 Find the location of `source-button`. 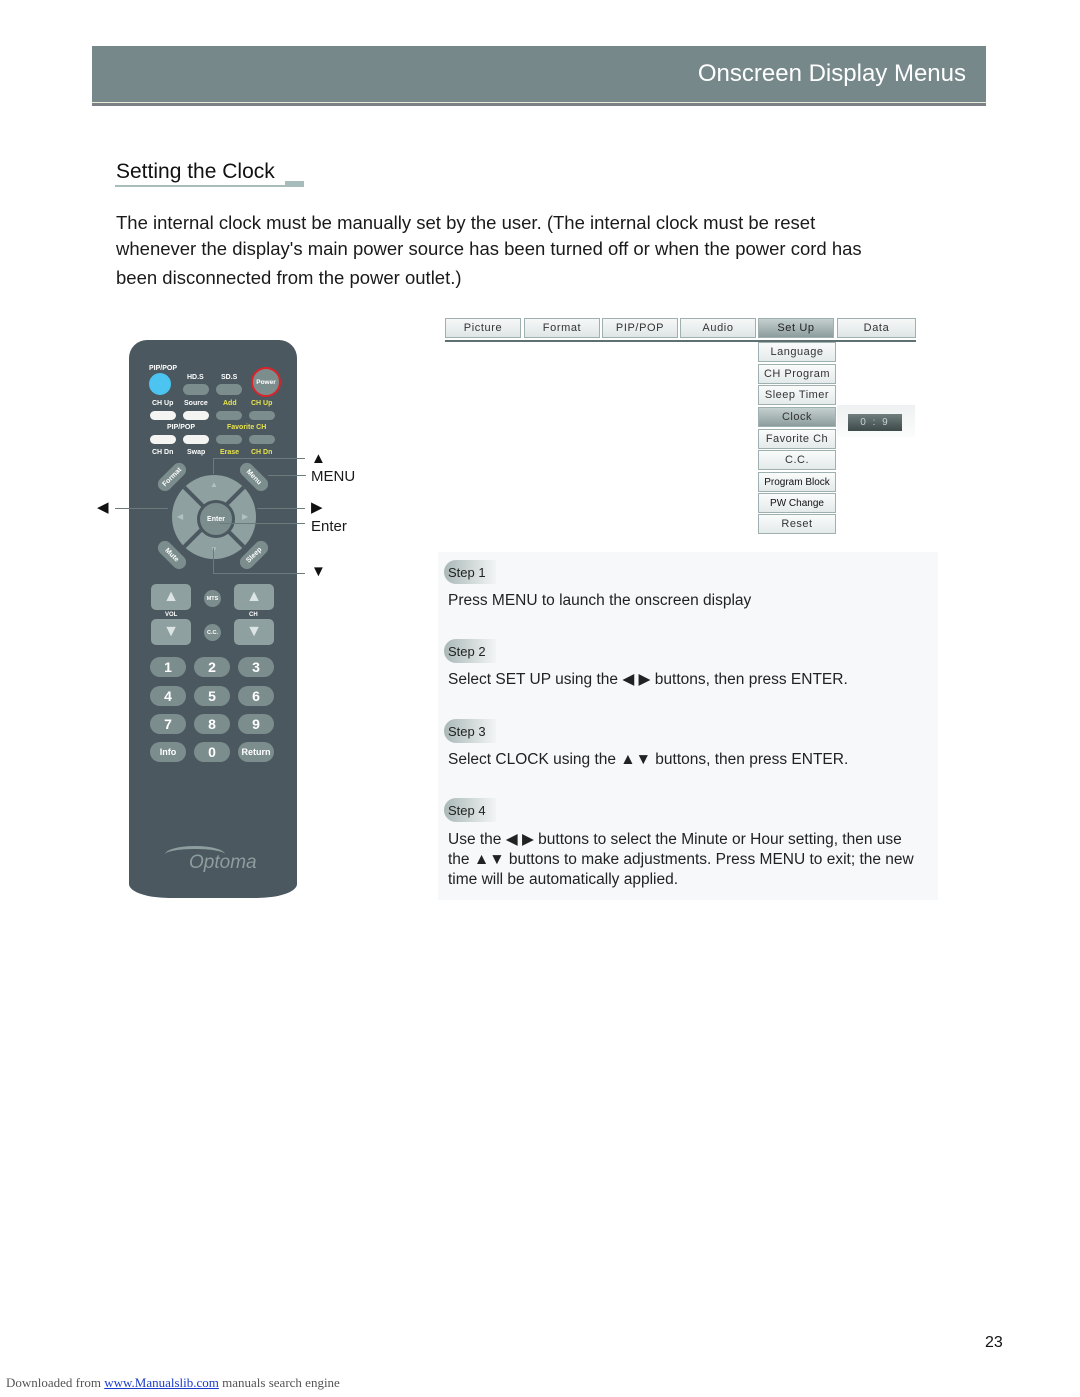

source-button is located at coordinates (196, 415).